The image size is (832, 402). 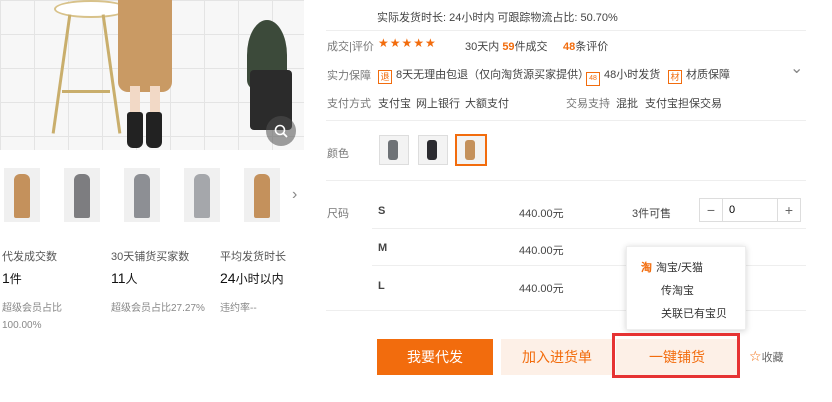 What do you see at coordinates (506, 47) in the screenshot?
I see `sales-count: 30天内 59件成交` at bounding box center [506, 47].